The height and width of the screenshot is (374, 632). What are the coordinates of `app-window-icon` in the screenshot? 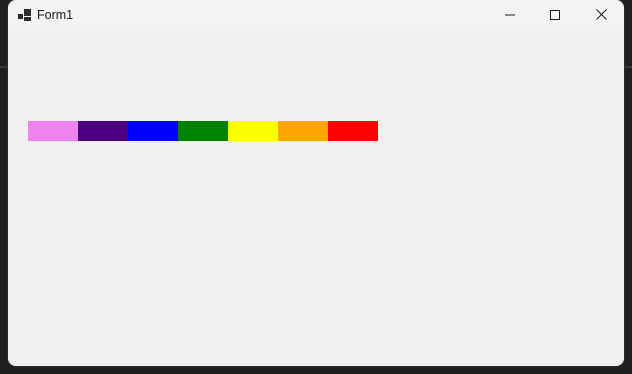 It's located at (24, 15).